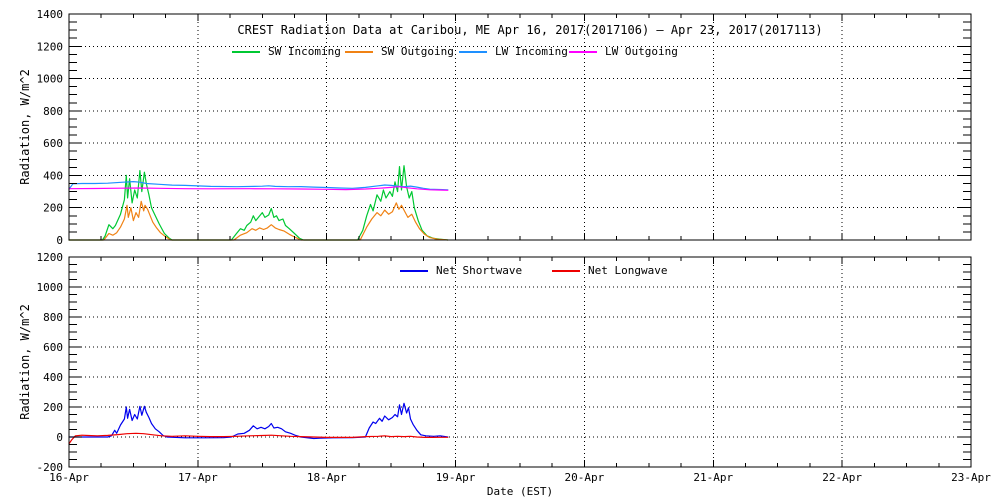 Image resolution: width=1000 pixels, height=500 pixels. Describe the element at coordinates (53, 208) in the screenshot. I see `top-y-tick-label: 200` at that location.